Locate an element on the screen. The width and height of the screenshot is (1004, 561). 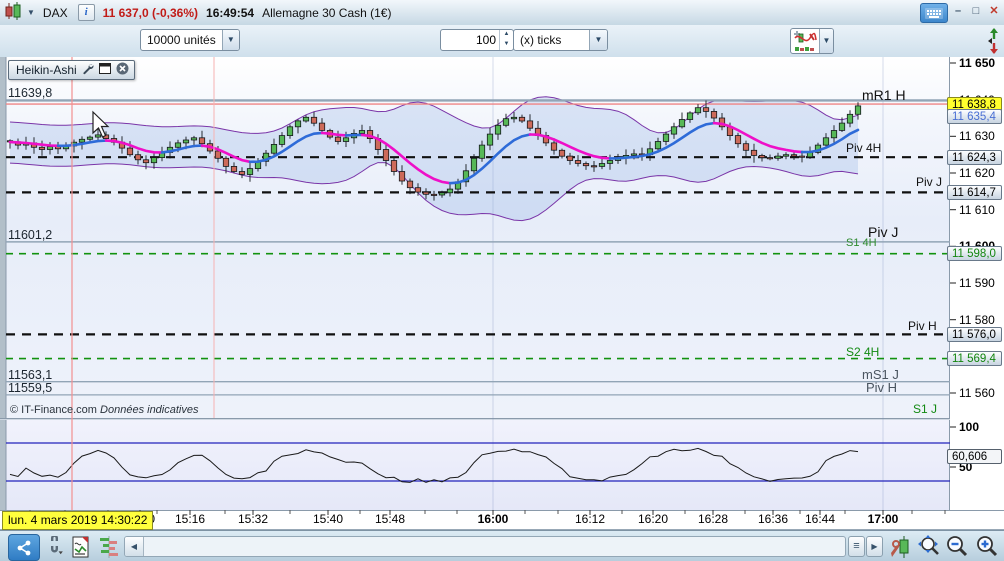
pivot-label: Piv 4H is located at coordinates (864, 148).